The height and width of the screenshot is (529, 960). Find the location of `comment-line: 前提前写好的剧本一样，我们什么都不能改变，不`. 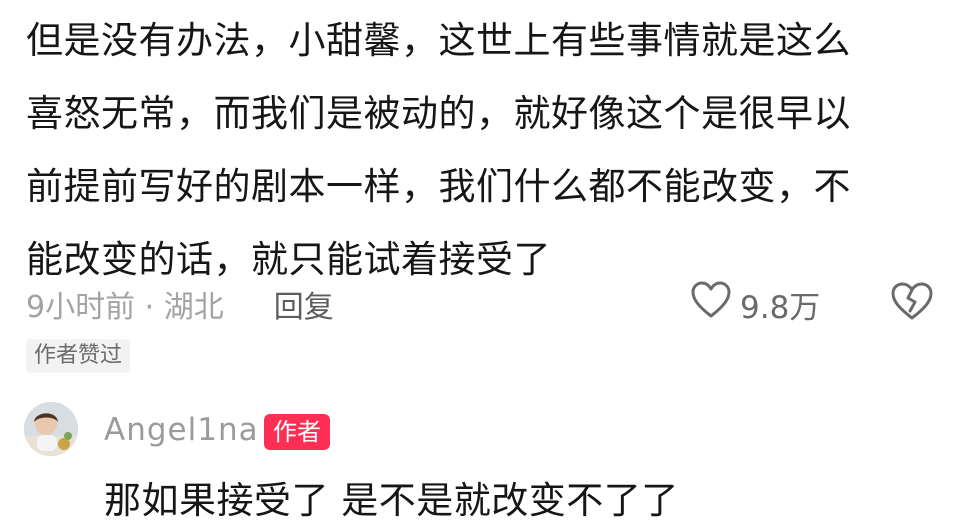

comment-line: 前提前写好的剧本一样，我们什么都不能改变，不 is located at coordinates (438, 186).